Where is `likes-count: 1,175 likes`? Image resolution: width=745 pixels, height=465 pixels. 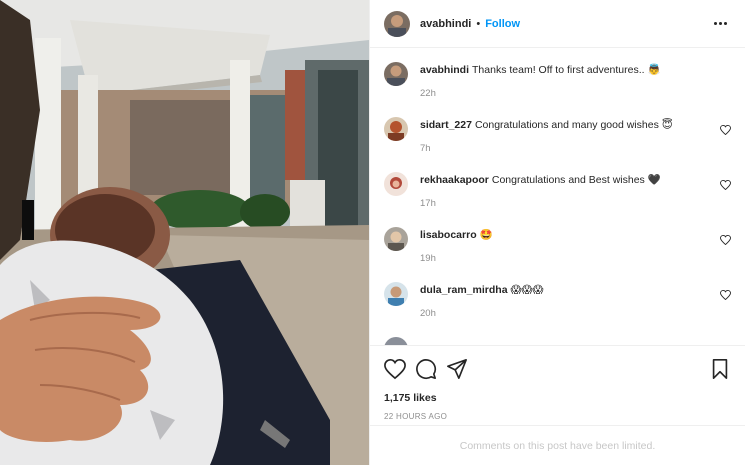 likes-count: 1,175 likes is located at coordinates (557, 398).